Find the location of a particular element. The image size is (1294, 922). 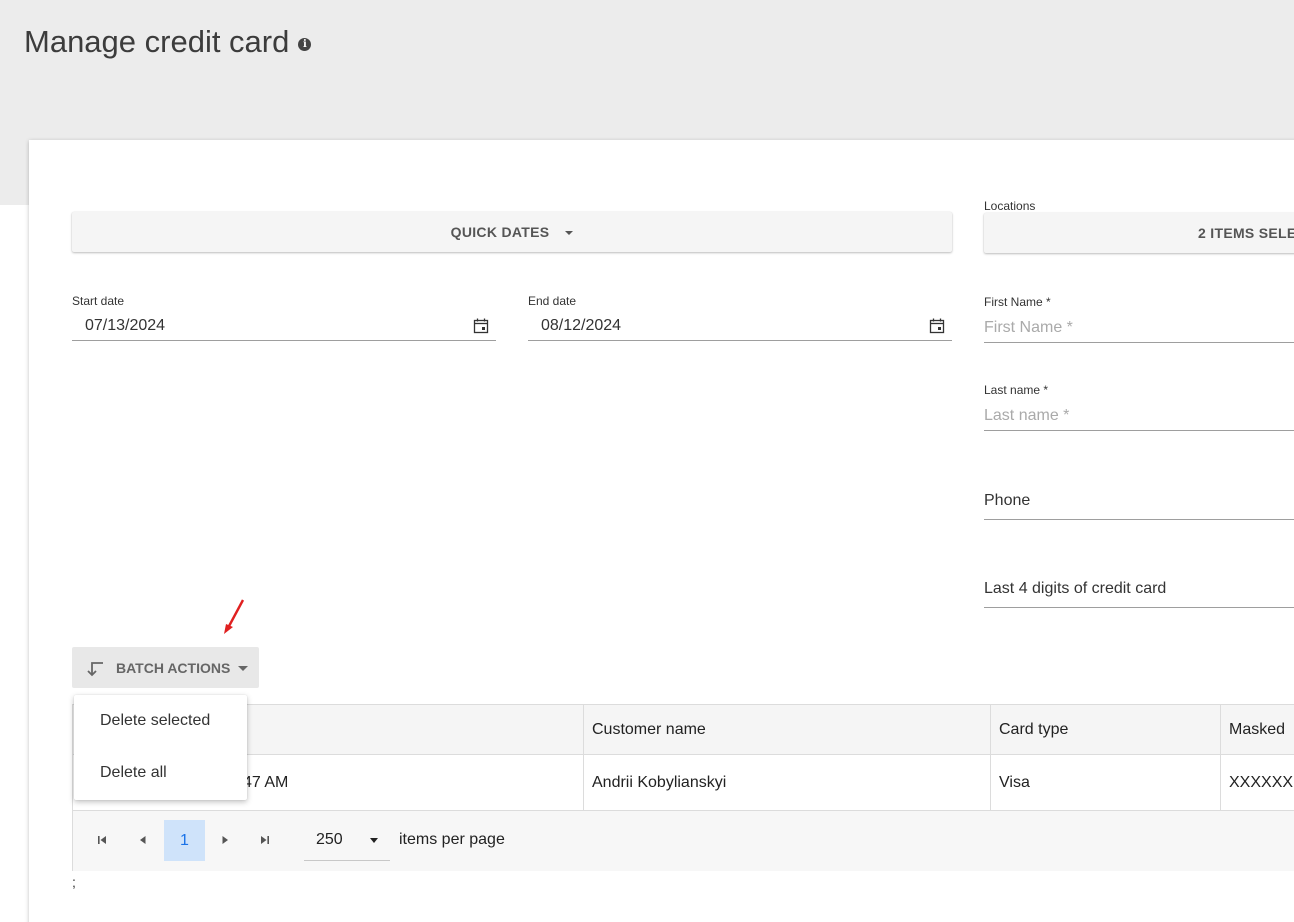

start-date-field: 07/13/2024 is located at coordinates (284, 328).